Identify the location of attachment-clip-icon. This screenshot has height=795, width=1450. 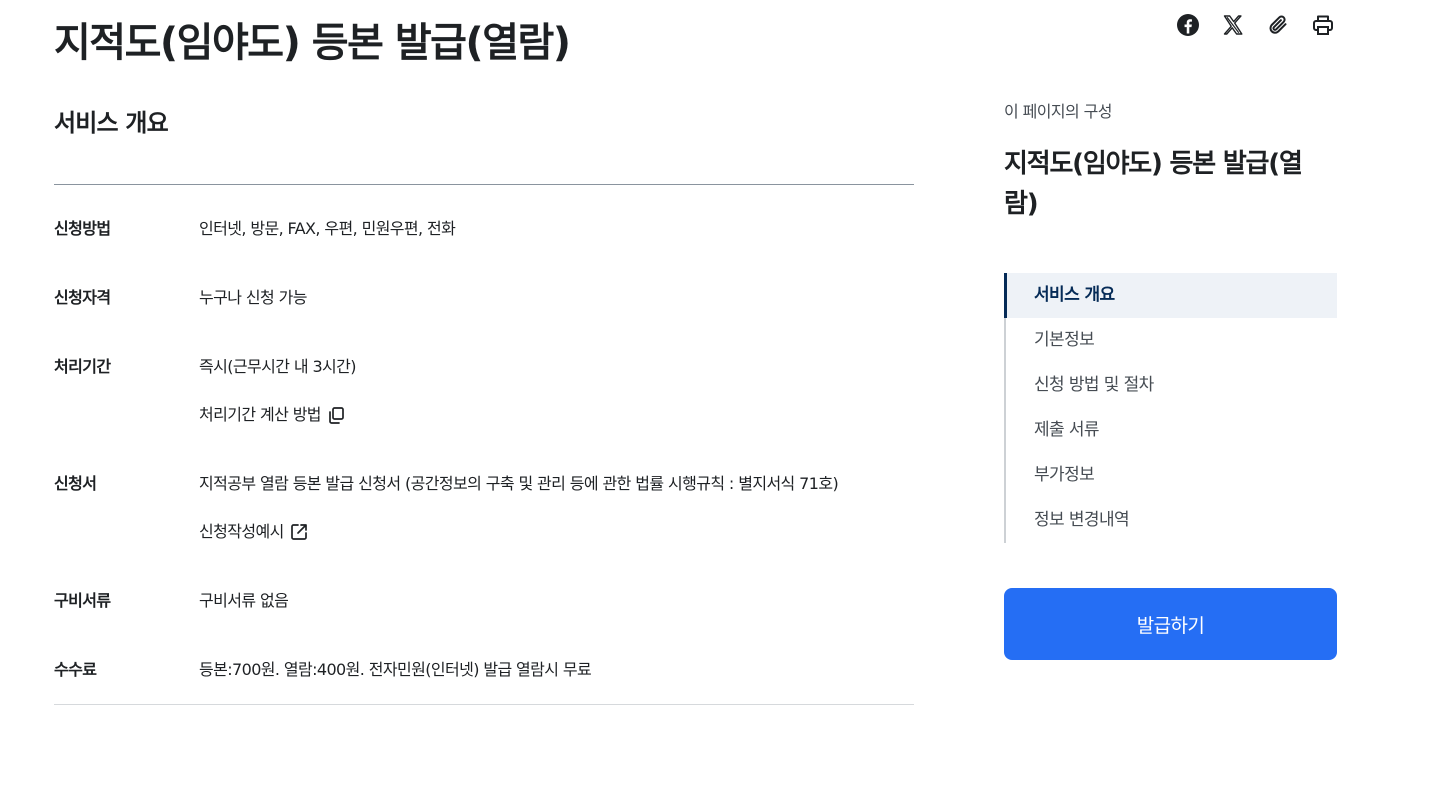
(1278, 25).